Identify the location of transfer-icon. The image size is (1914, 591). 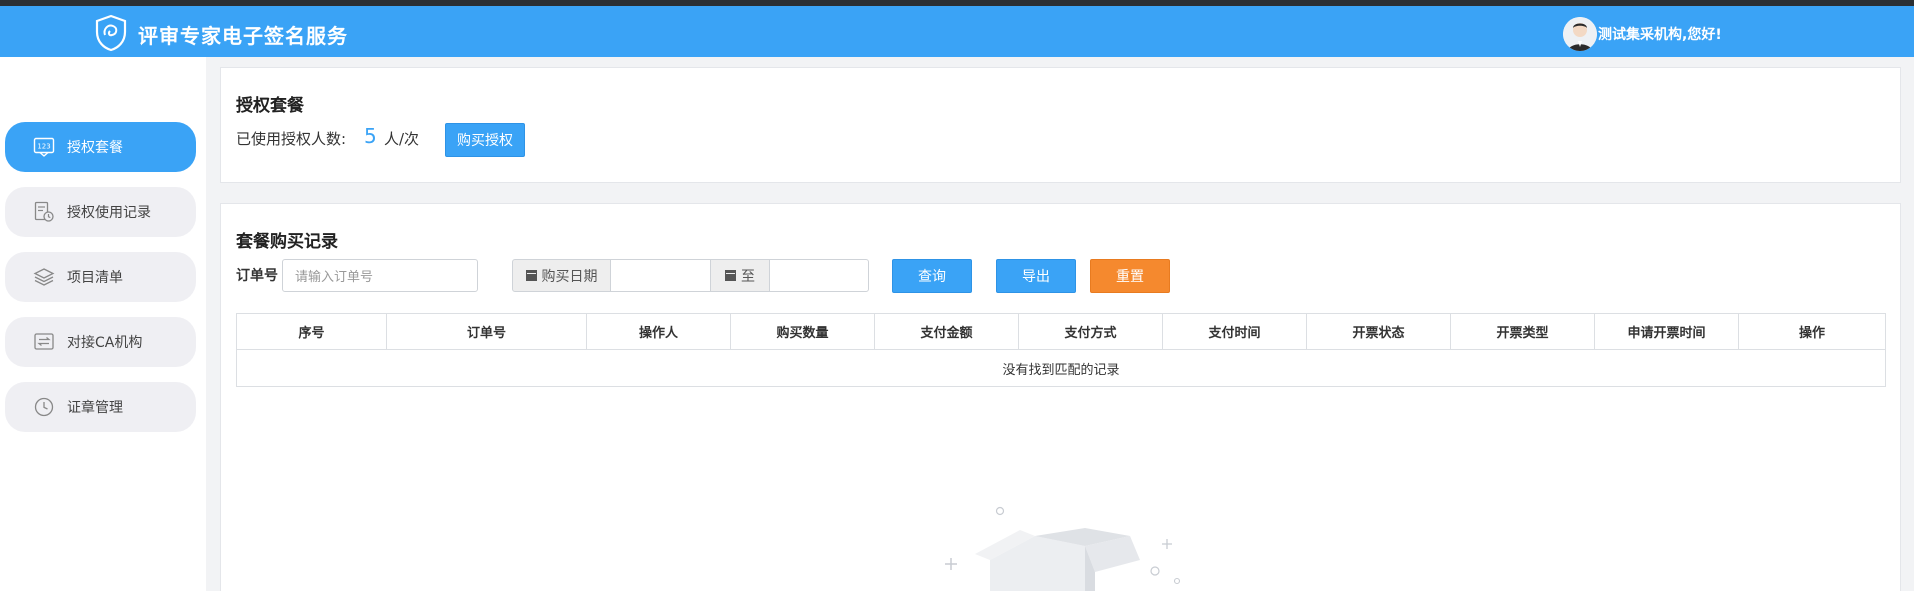
(44, 342).